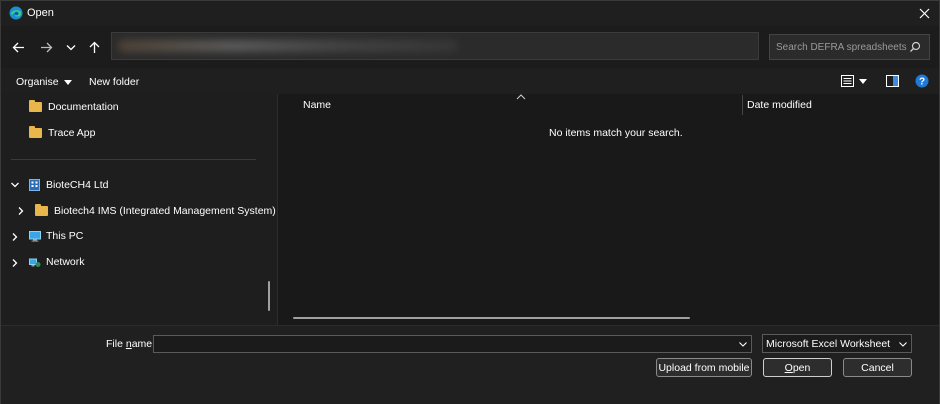  I want to click on file-name-label: File name:, so click(130, 344).